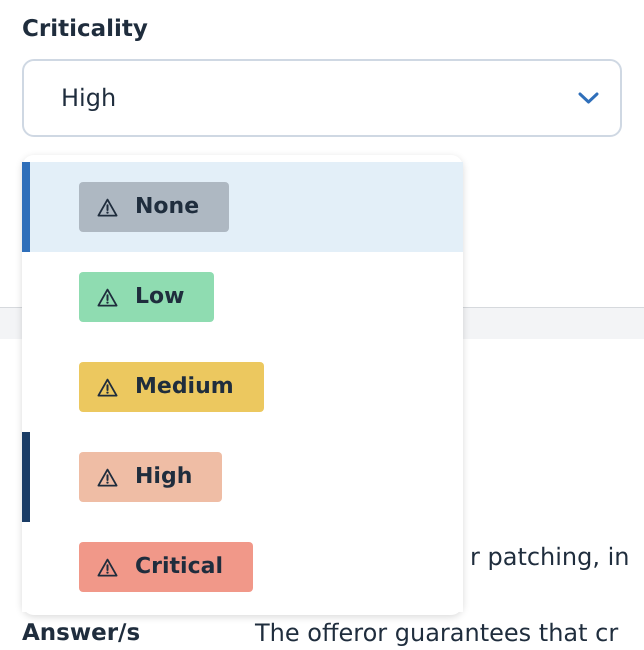 The image size is (644, 650). I want to click on select-field: High, so click(322, 98).